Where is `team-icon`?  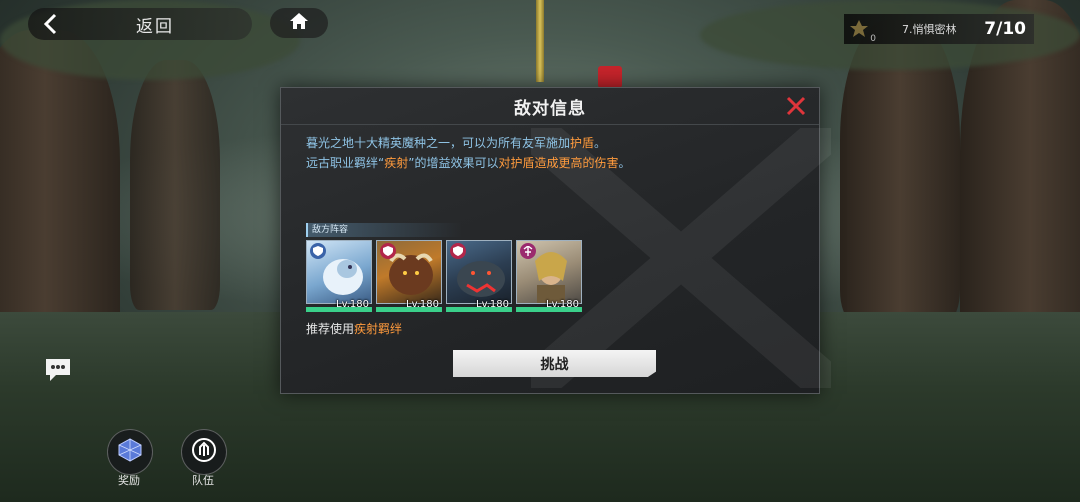 team-icon is located at coordinates (204, 452).